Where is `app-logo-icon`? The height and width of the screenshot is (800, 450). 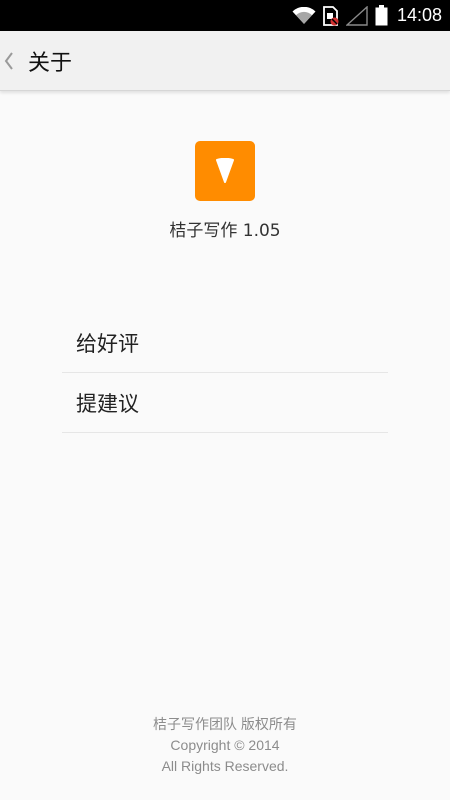 app-logo-icon is located at coordinates (225, 171).